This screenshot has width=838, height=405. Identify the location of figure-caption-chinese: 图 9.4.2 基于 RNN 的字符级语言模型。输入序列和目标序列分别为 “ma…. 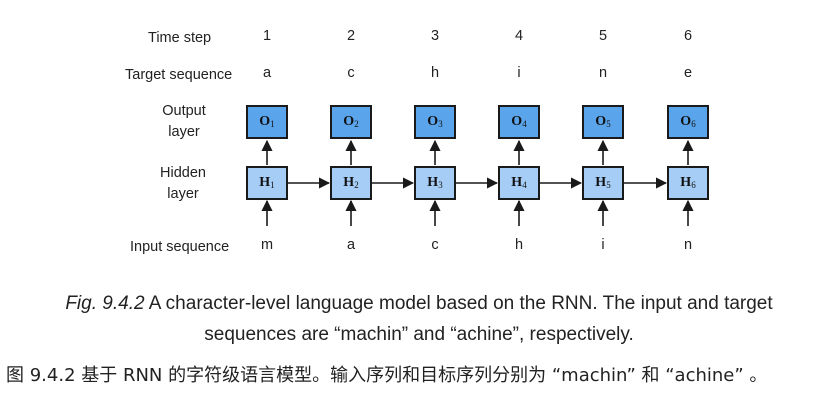
(387, 375).